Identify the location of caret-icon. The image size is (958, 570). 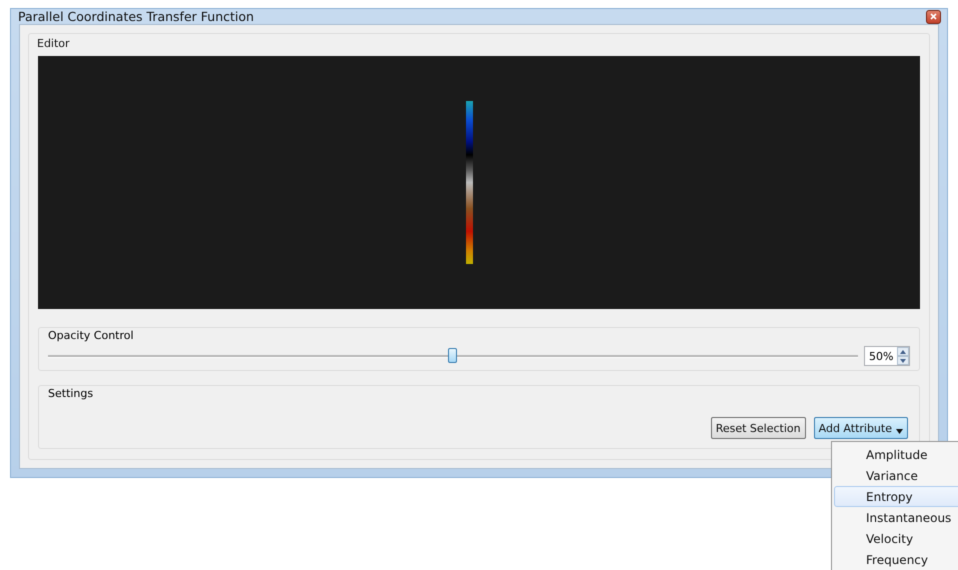
(899, 431).